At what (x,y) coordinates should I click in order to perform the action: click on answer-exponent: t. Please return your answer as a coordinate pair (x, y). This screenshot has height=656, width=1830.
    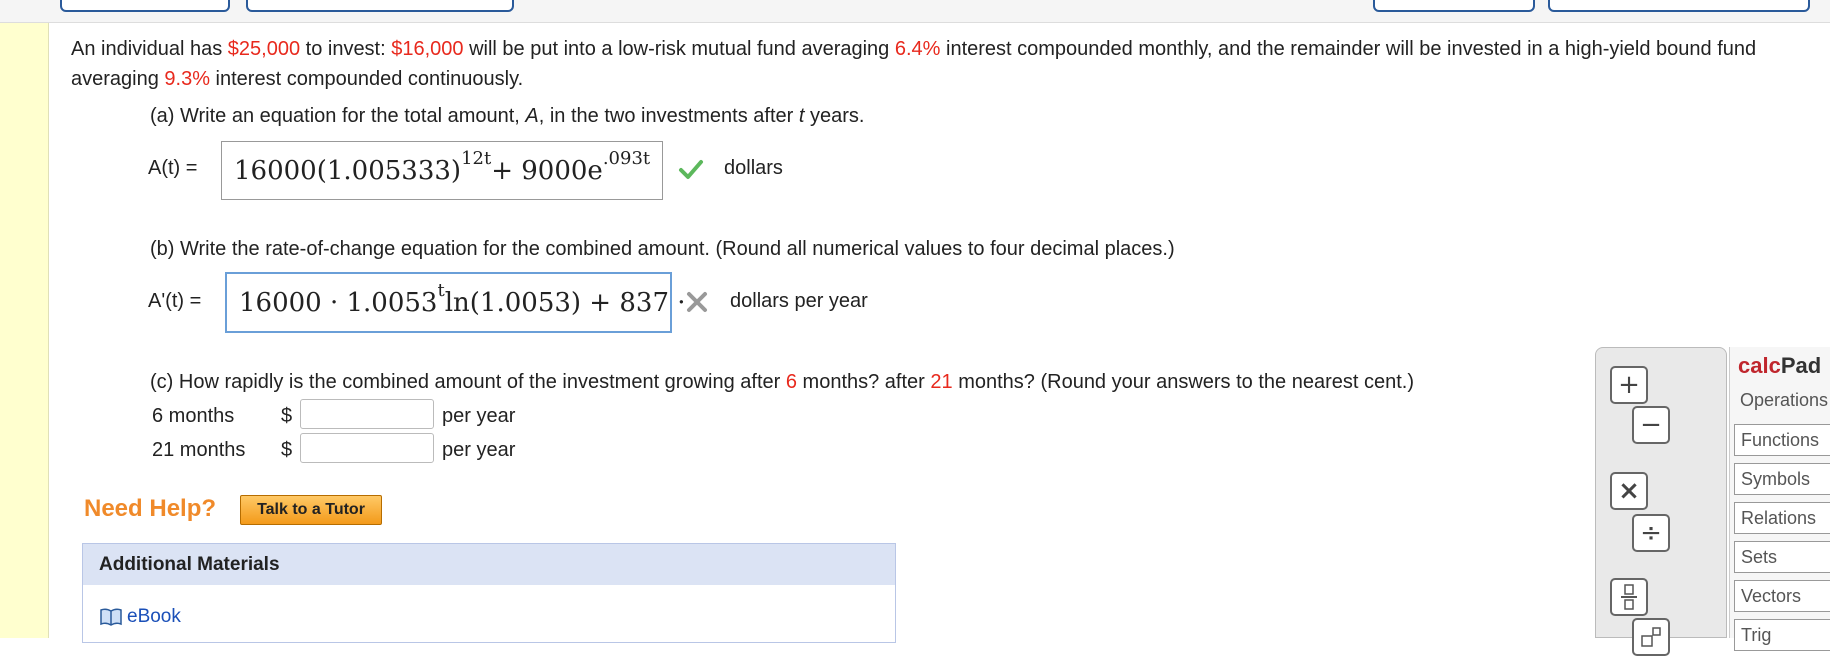
    Looking at the image, I should click on (441, 290).